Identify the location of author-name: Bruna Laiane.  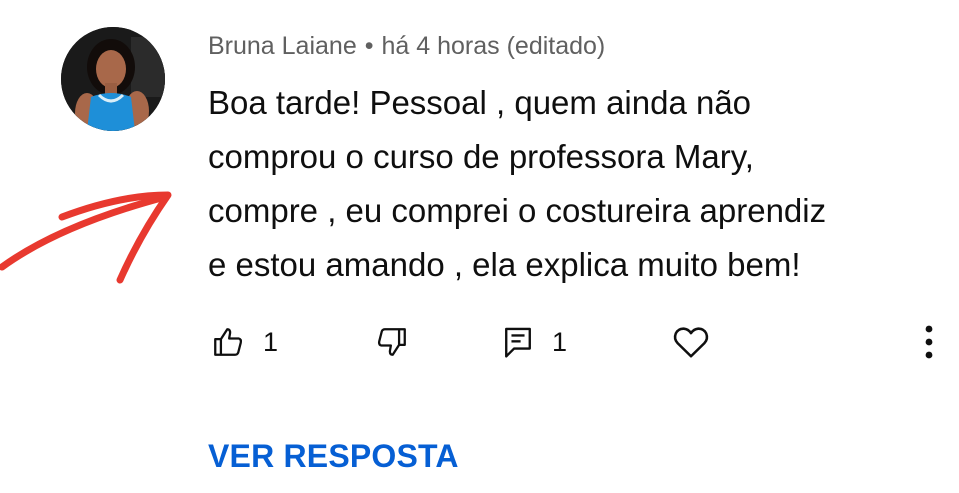
(282, 46).